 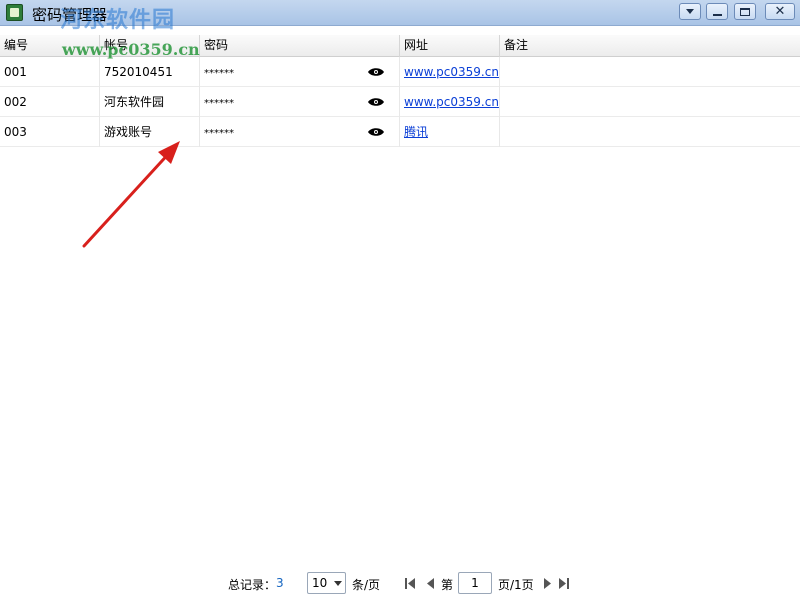 I want to click on minimize-icon, so click(x=717, y=14).